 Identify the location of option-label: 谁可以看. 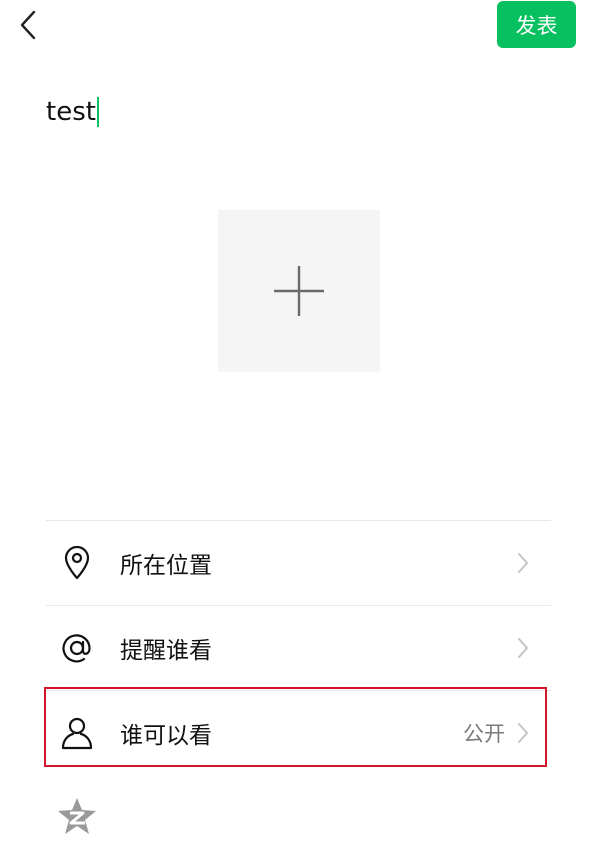
(166, 736).